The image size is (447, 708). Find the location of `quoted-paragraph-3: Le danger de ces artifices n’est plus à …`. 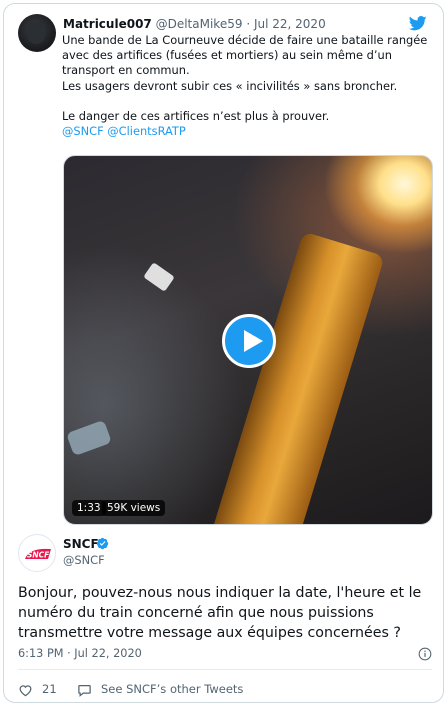

quoted-paragraph-3: Le danger de ces artifices n’est plus à … is located at coordinates (196, 115).